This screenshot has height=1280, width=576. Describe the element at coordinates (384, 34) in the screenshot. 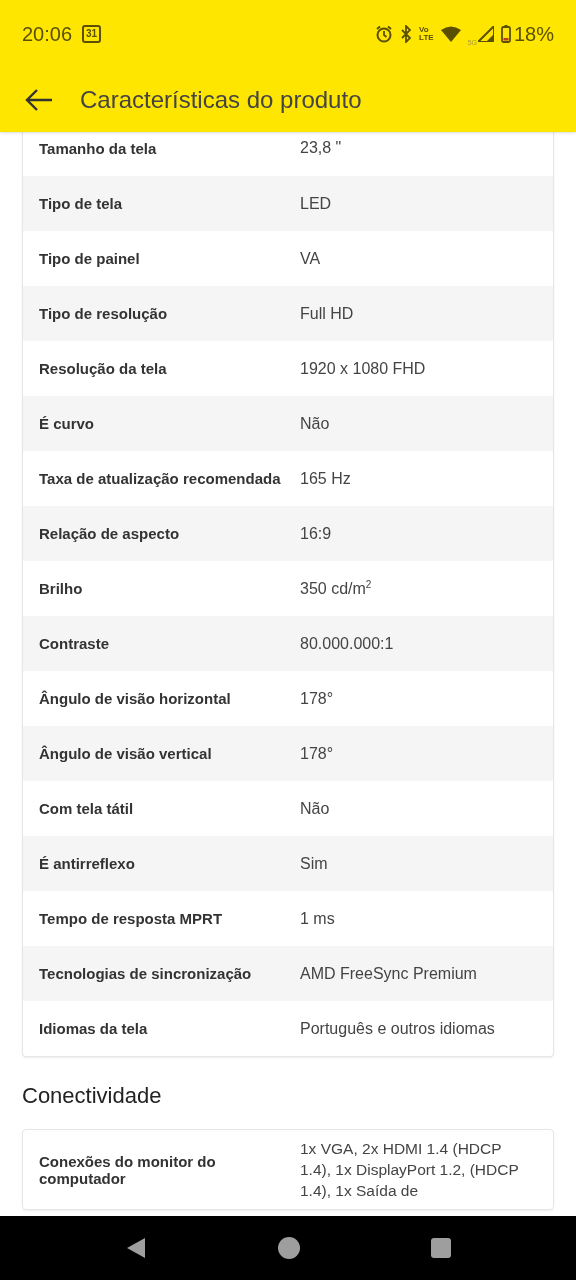

I see `alarm-icon` at that location.